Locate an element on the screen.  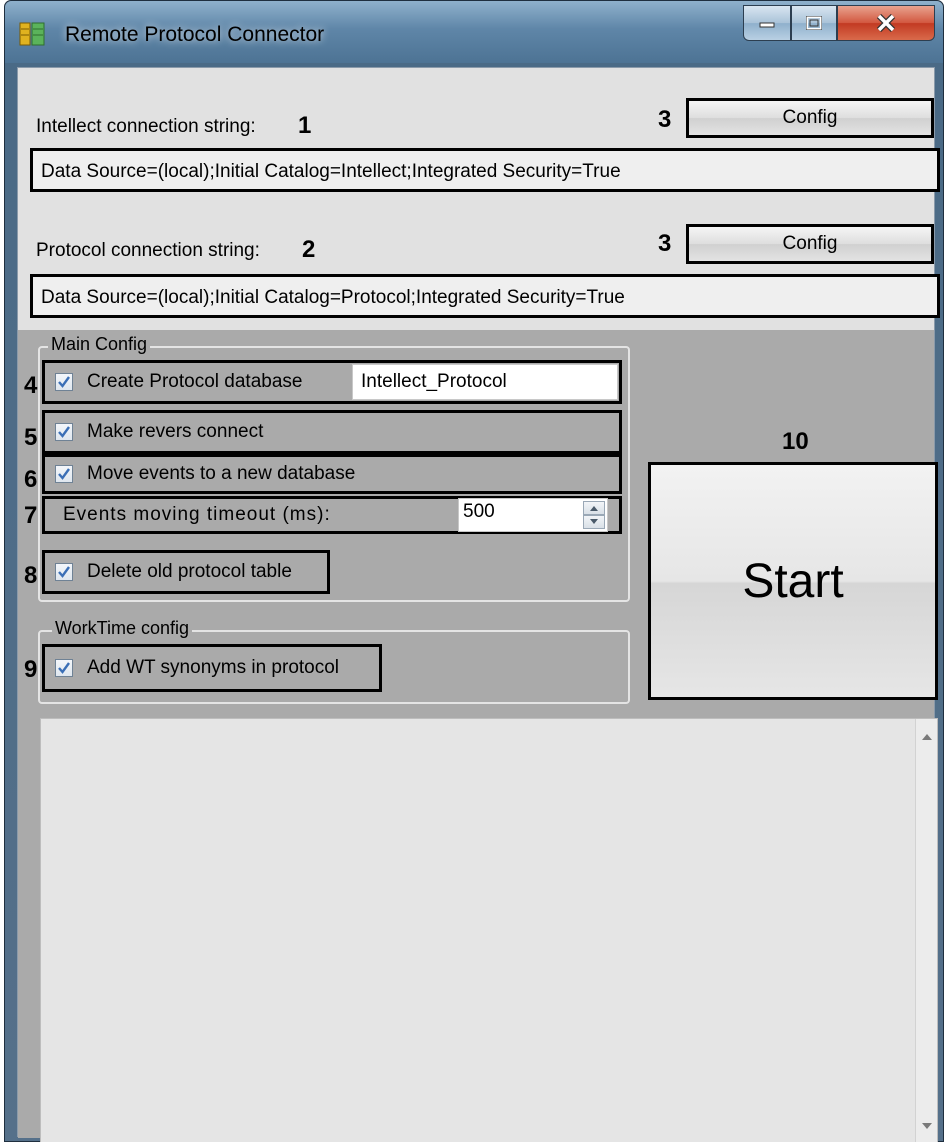
callout-3-intellect: 3 is located at coordinates (665, 119).